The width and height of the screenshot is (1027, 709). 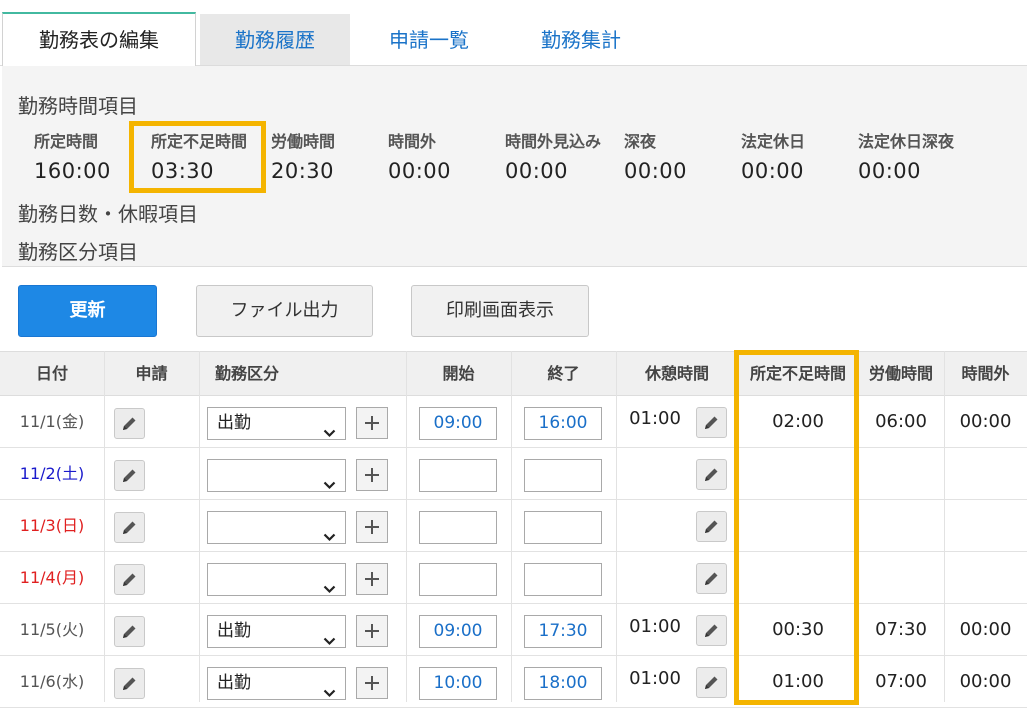 I want to click on end-time-input: 17:30, so click(x=563, y=631).